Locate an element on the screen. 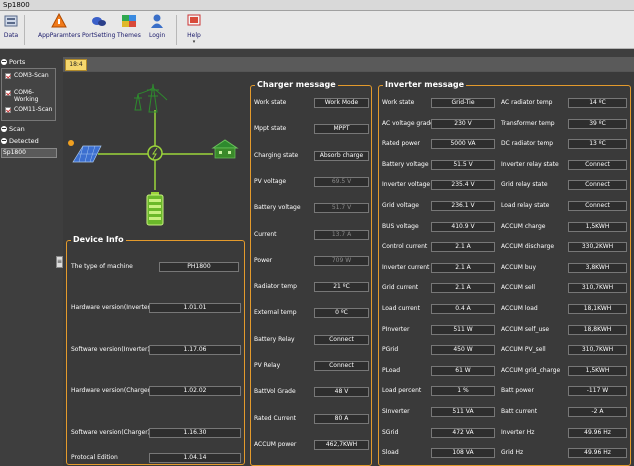 This screenshot has width=634, height=466. inverter-value: 3,8KWH is located at coordinates (597, 267).